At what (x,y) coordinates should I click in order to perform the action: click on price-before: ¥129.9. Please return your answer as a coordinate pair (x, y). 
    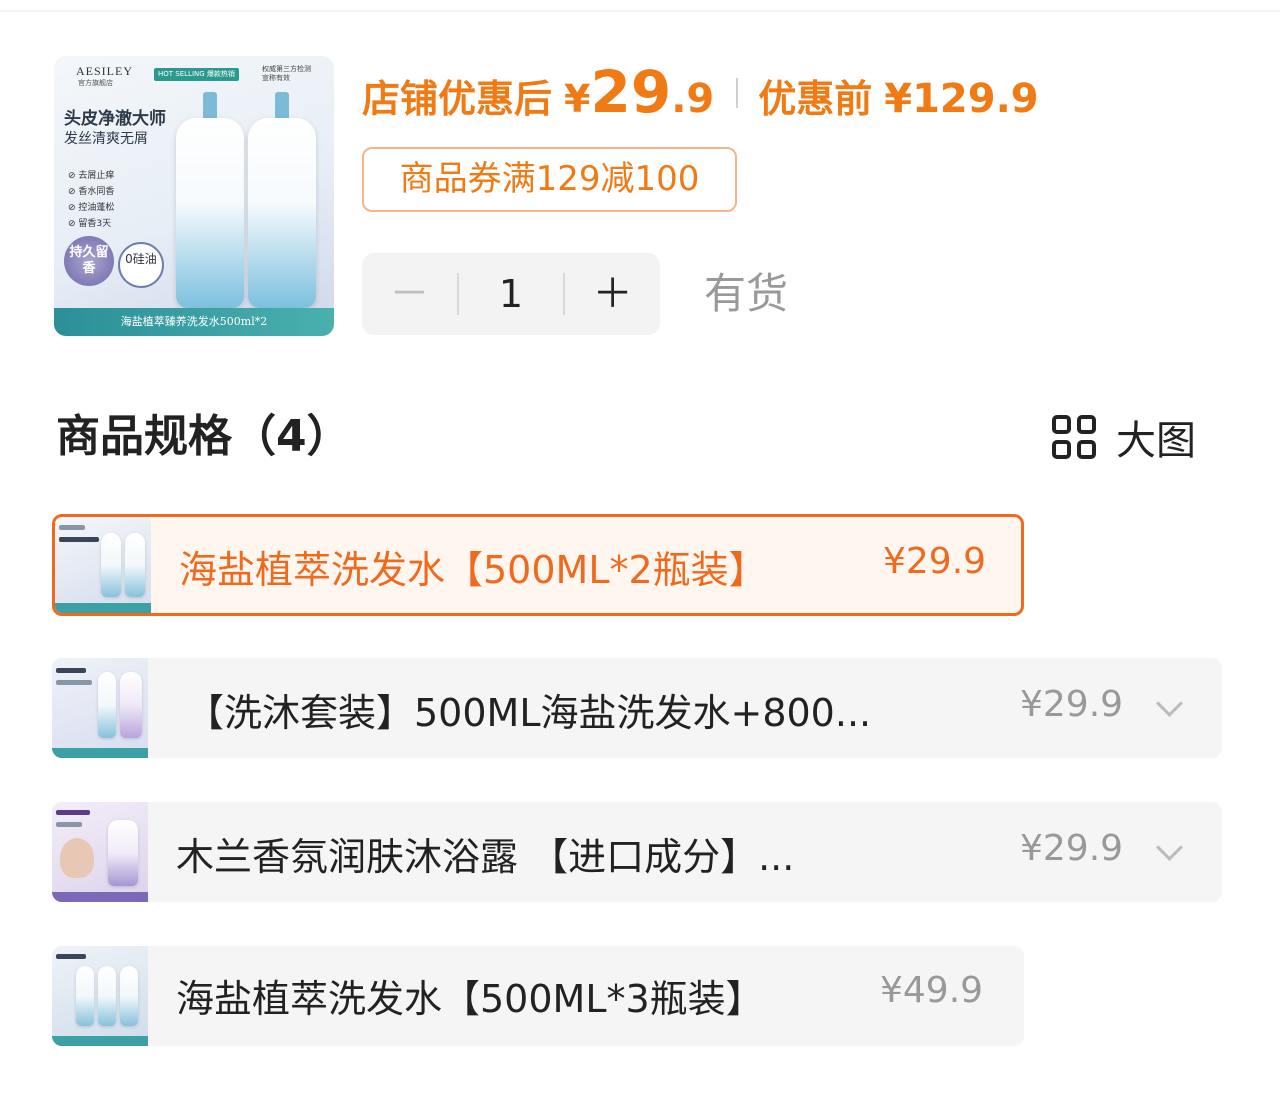
    Looking at the image, I should click on (961, 99).